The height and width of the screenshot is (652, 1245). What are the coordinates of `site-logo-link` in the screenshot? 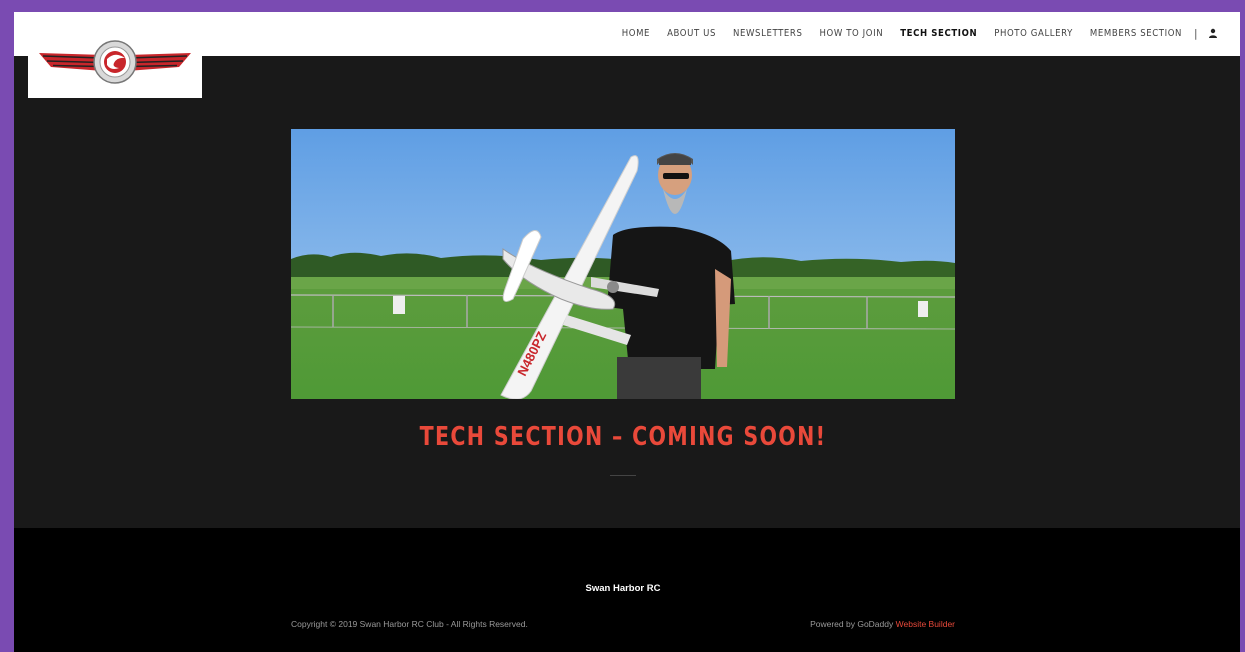 It's located at (115, 61).